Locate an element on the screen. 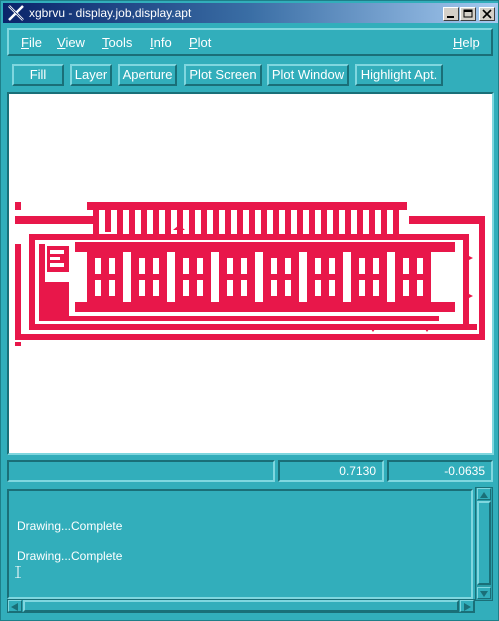  highlight-apt-button: Highlight Apt. is located at coordinates (399, 75).